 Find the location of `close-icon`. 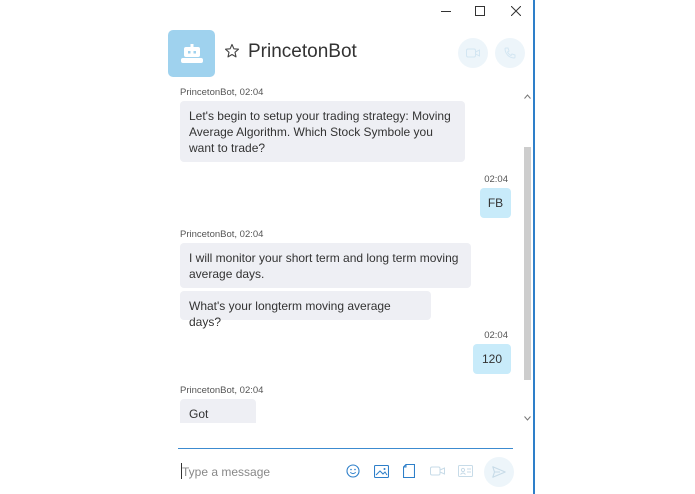

close-icon is located at coordinates (516, 11).